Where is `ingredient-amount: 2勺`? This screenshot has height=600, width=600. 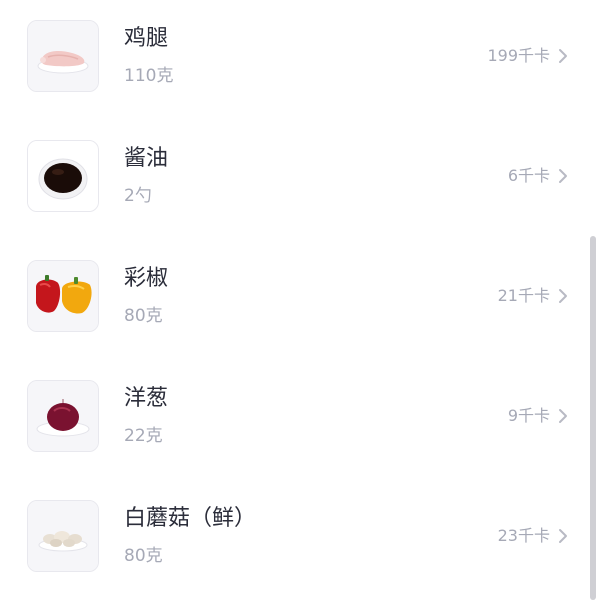 ingredient-amount: 2勺 is located at coordinates (138, 196).